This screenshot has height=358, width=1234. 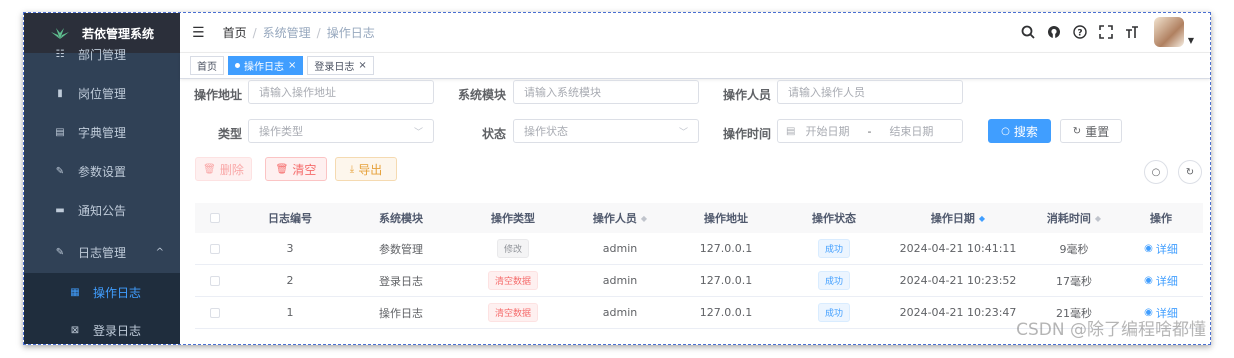 I want to click on form-icon: ▦, so click(x=75, y=292).